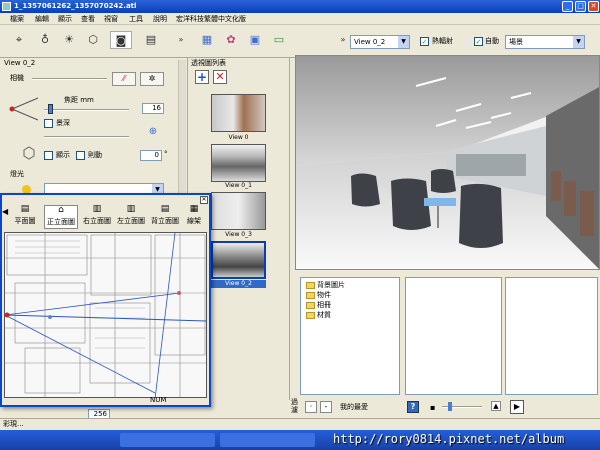 This screenshot has height=450, width=600. I want to click on menu-view: 查看, so click(88, 19).